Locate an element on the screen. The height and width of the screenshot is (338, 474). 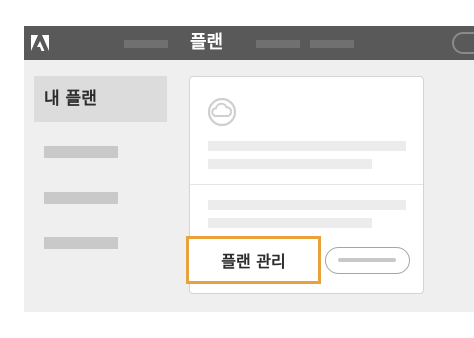
manage-plan-button: 플랜 관리 is located at coordinates (253, 260).